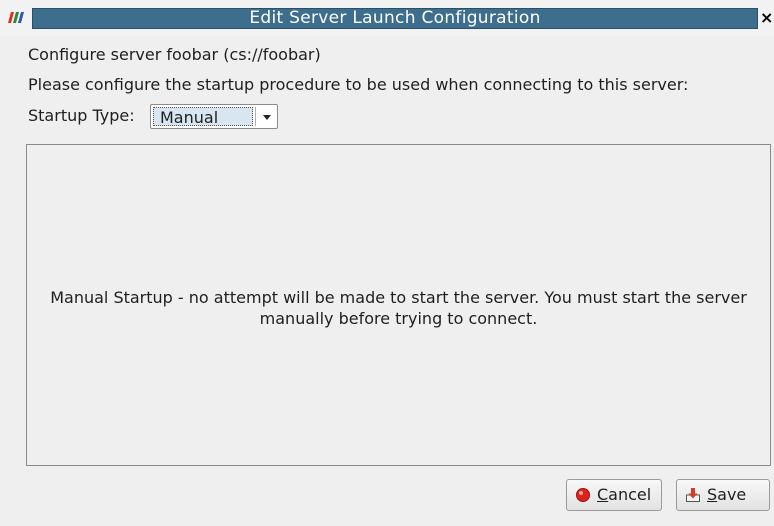 This screenshot has width=774, height=526. I want to click on close-icon: ×, so click(767, 18).